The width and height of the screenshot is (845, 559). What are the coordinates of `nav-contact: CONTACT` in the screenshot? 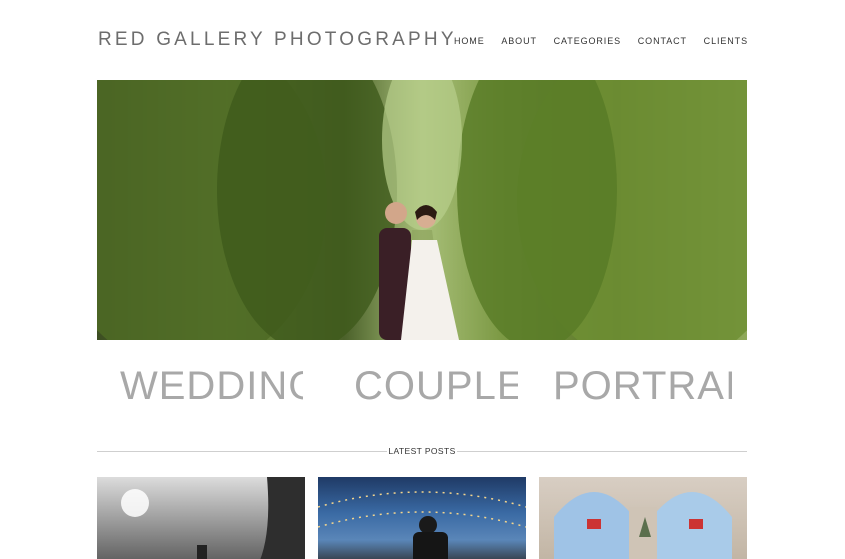 It's located at (662, 41).